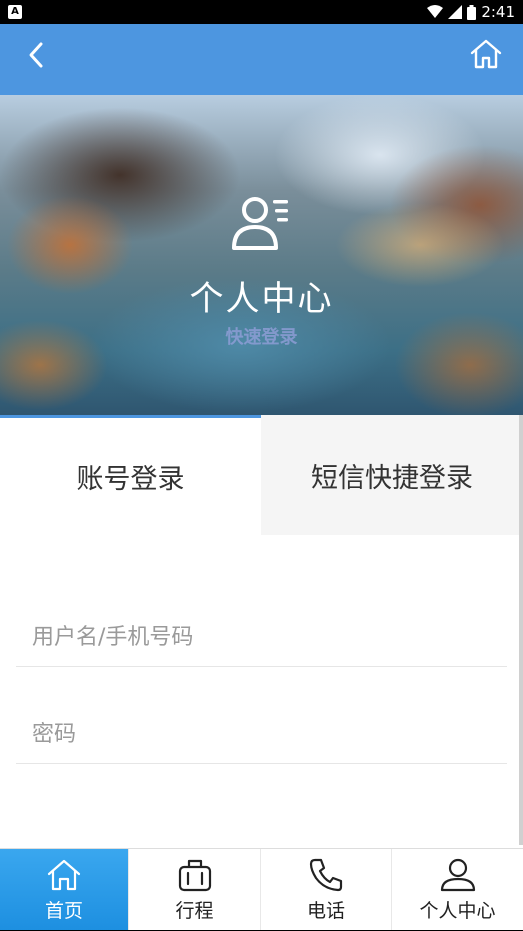 Image resolution: width=523 pixels, height=931 pixels. Describe the element at coordinates (455, 12) in the screenshot. I see `signal-icon` at that location.